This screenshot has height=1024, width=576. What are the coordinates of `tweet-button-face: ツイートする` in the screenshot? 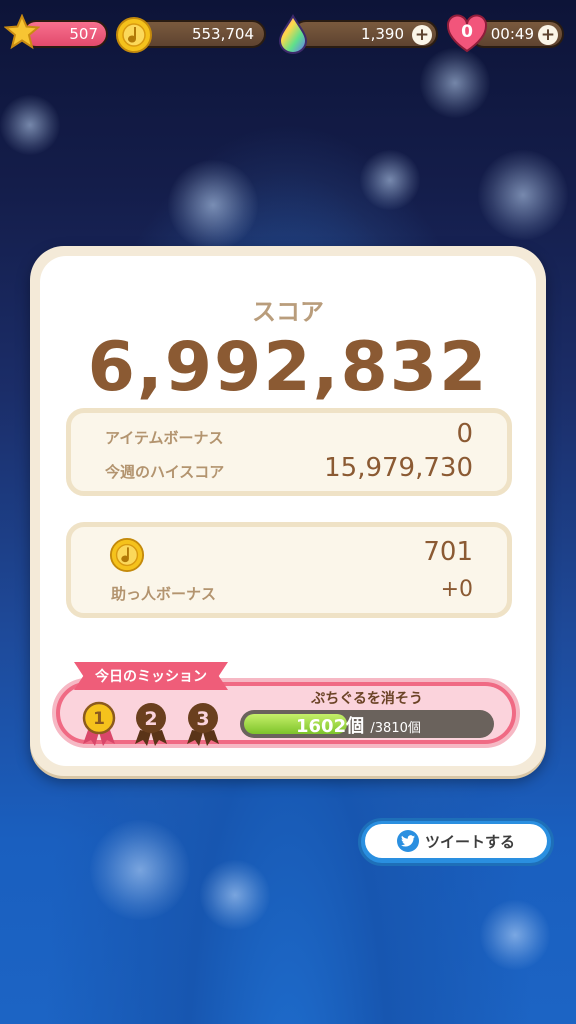 It's located at (456, 841).